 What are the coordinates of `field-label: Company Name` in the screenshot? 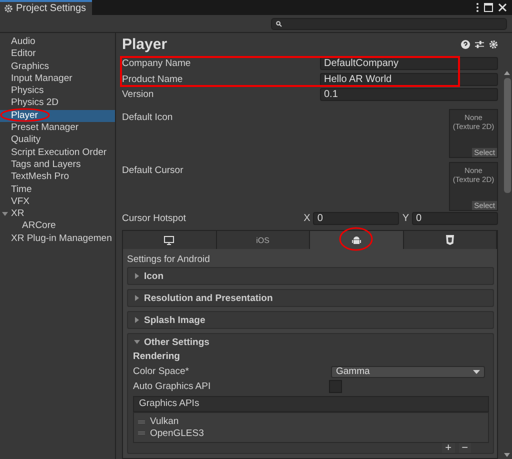 It's located at (156, 64).